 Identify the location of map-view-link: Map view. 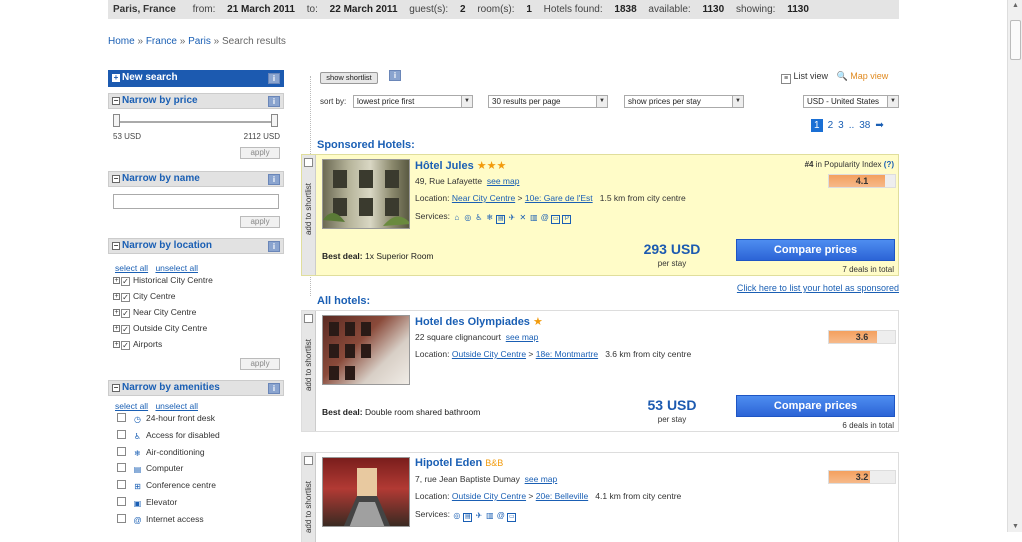
(869, 76).